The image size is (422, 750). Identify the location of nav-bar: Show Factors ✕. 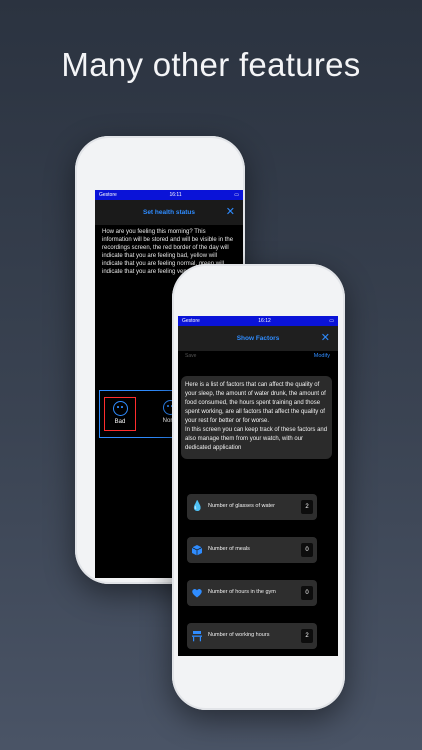
(258, 338).